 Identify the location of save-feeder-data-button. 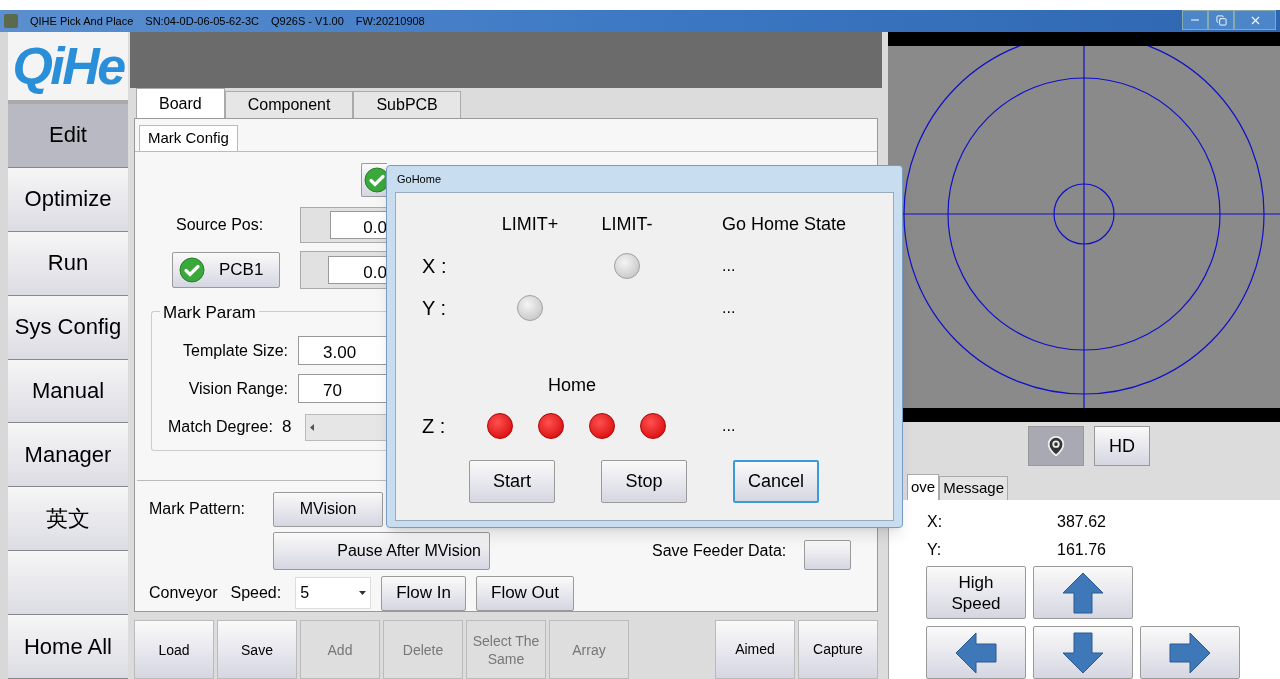
(828, 555).